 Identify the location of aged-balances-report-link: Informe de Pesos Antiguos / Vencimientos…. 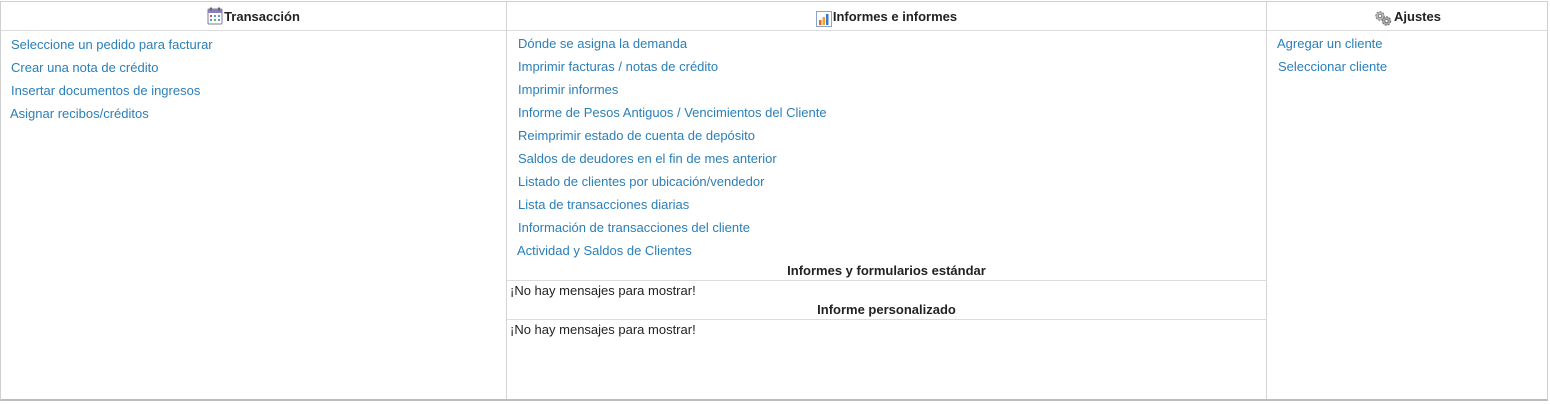
(672, 112).